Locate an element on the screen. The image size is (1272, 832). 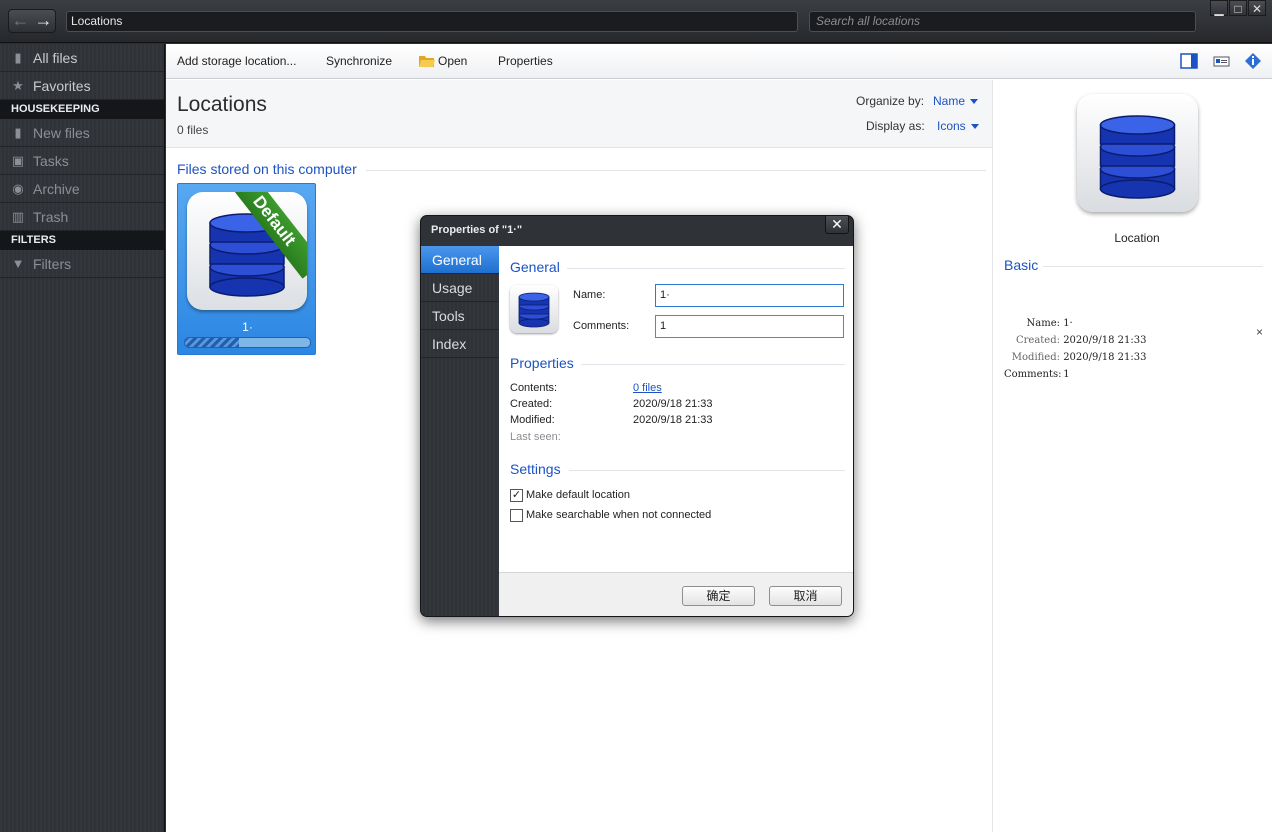
details-value: 1· is located at coordinates (1068, 323).